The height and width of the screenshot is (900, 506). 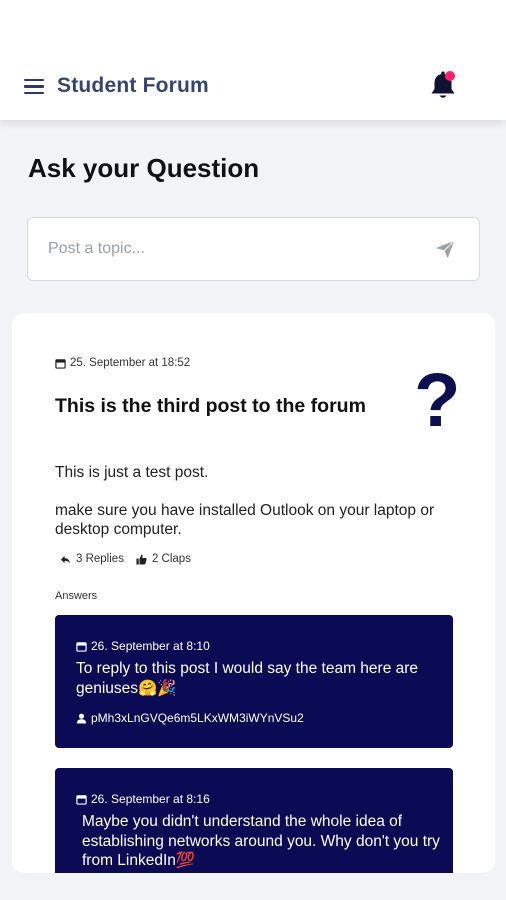 I want to click on claps-button: 2 Claps, so click(x=163, y=559).